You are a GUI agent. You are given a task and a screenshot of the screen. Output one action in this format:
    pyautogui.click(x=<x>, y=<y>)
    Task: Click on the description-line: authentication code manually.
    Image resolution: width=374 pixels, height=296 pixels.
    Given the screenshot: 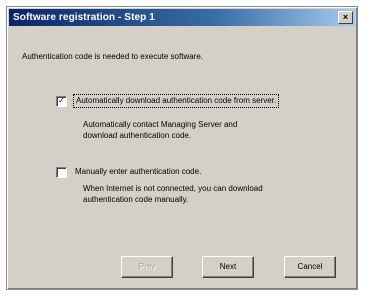 What is the action you would take?
    pyautogui.click(x=136, y=199)
    